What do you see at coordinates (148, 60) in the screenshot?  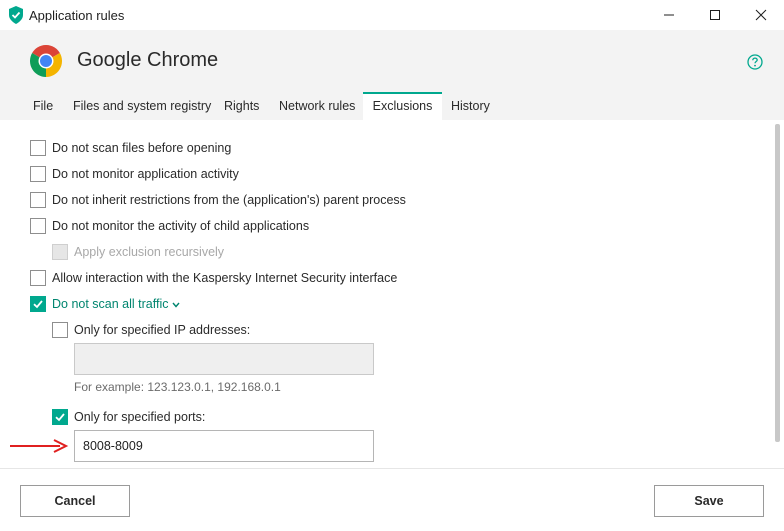 I see `app-name: Google Chrome` at bounding box center [148, 60].